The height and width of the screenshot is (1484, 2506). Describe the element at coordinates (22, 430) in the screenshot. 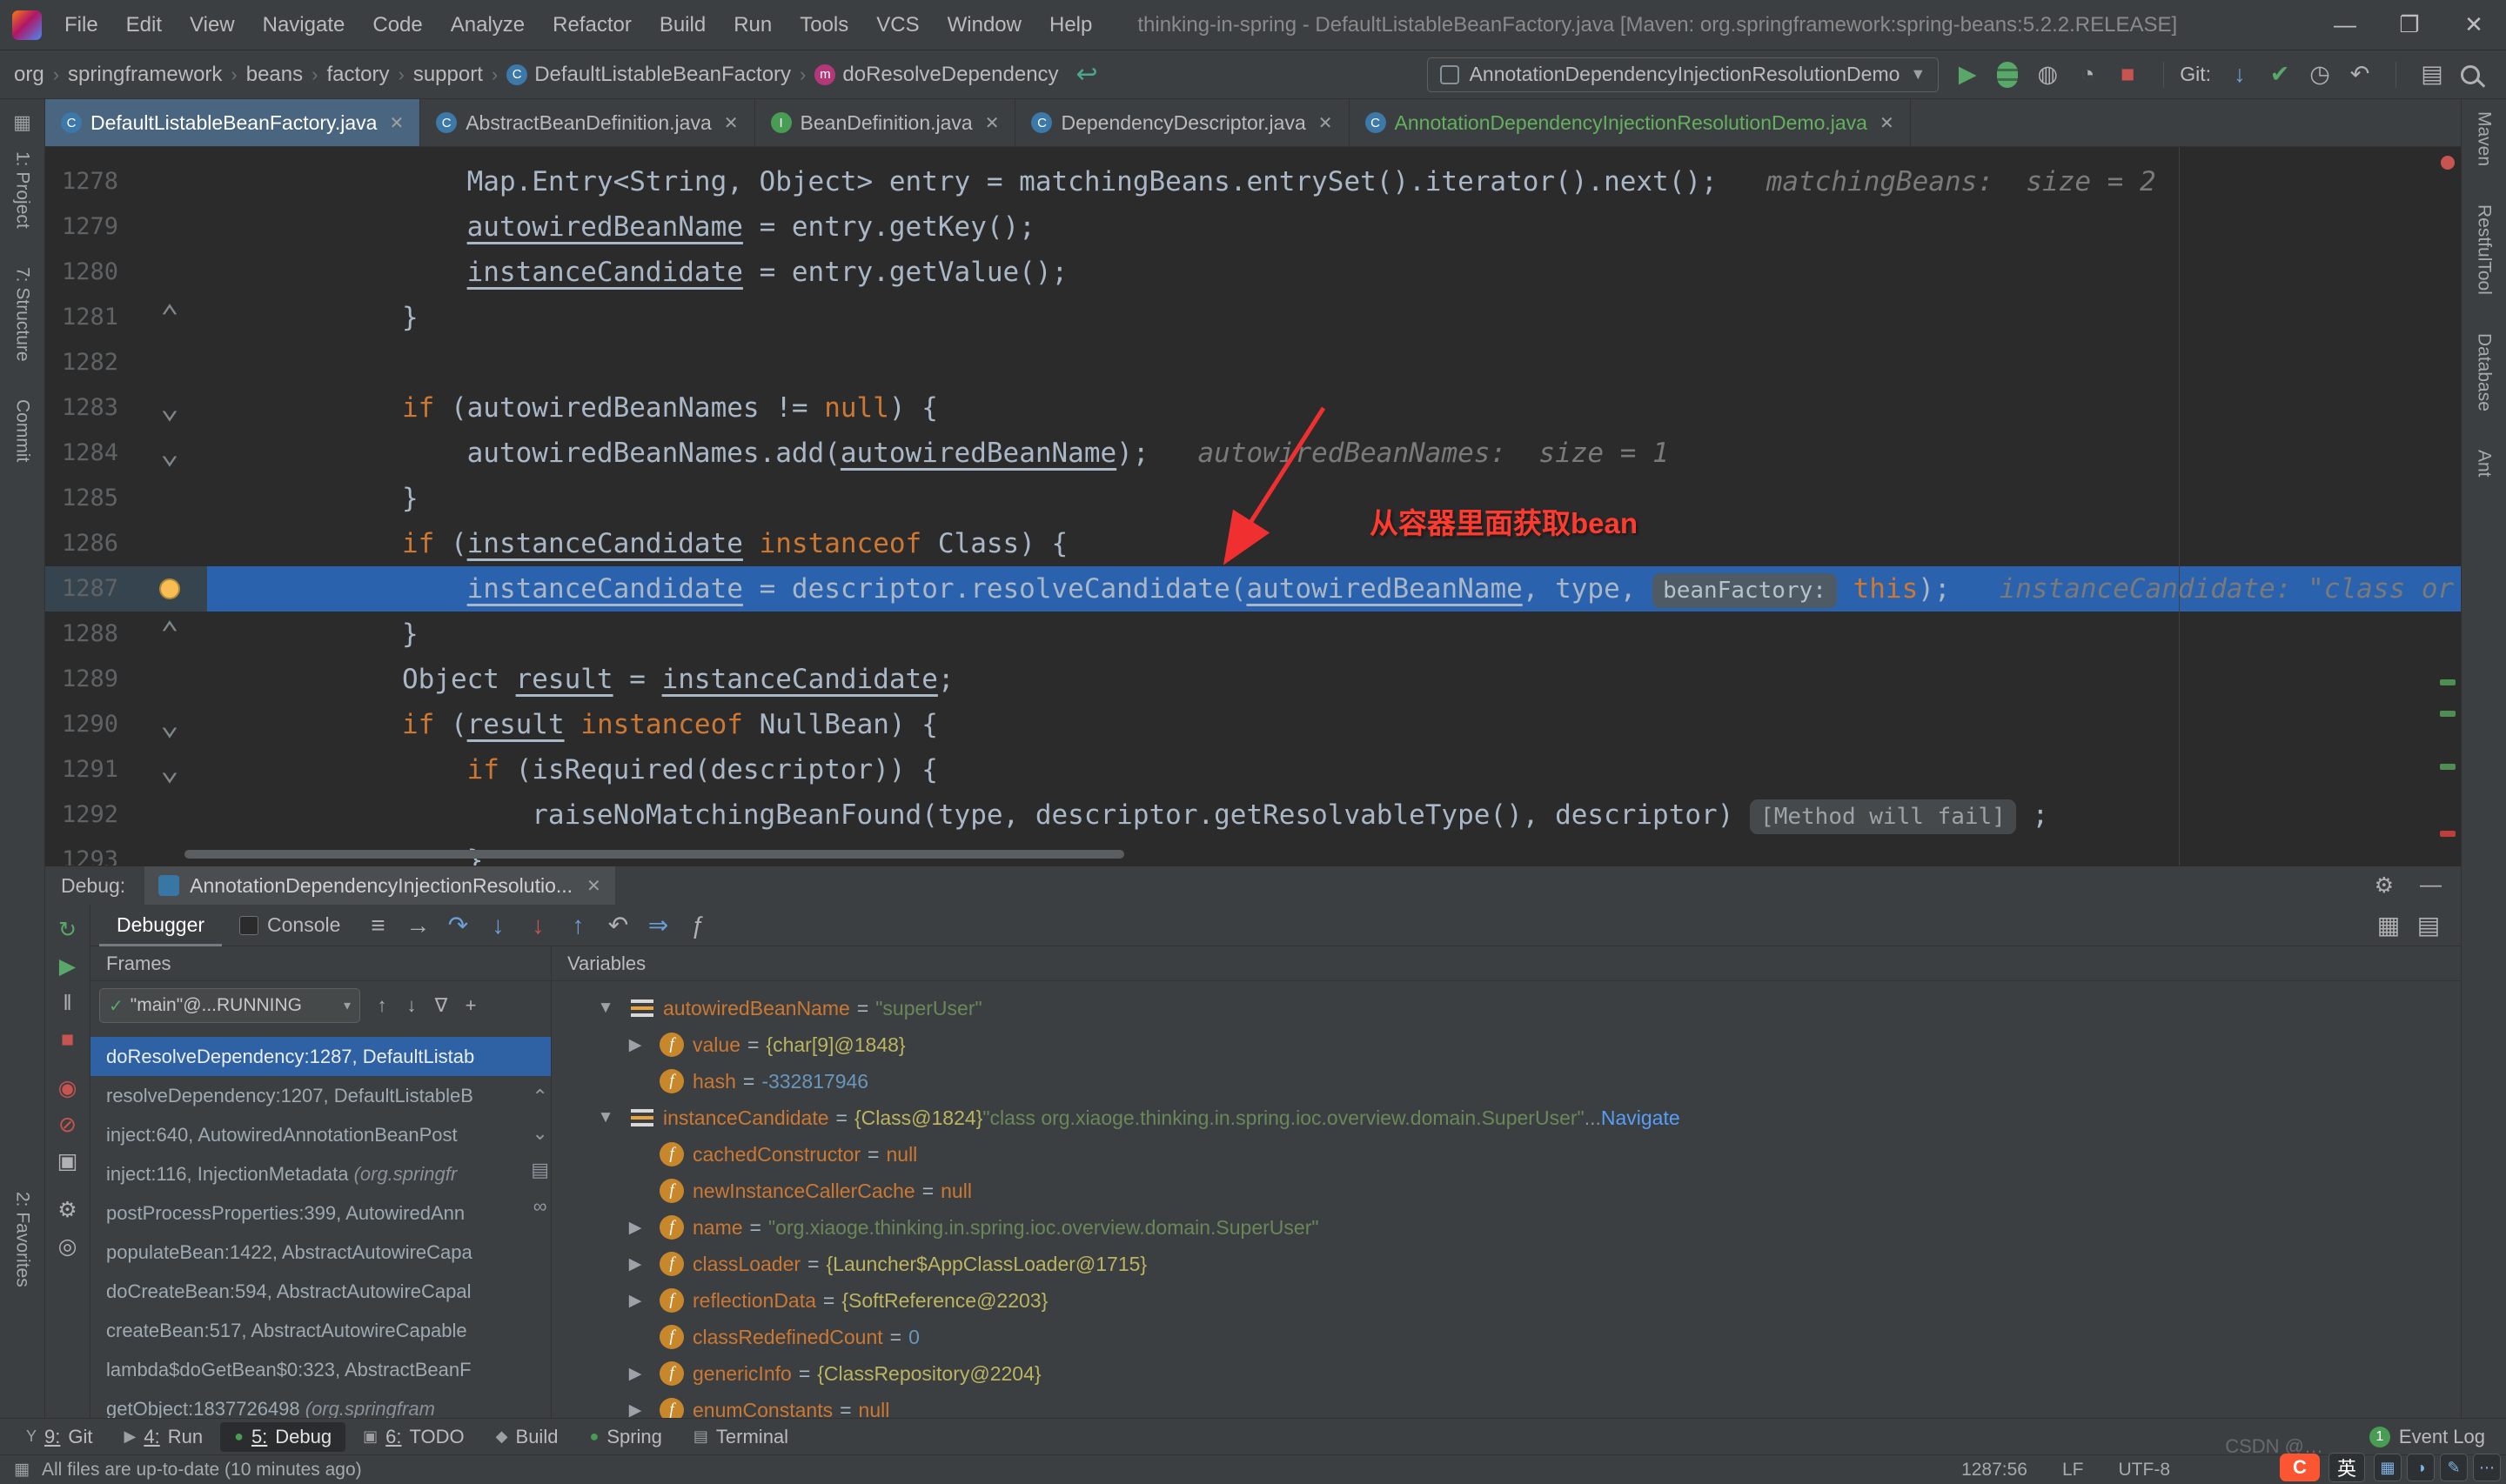

I see `sidebar-item-commit: Commit` at that location.